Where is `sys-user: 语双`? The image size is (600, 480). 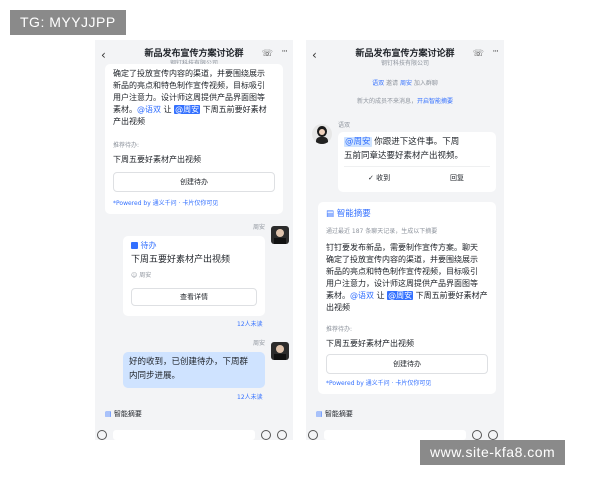 sys-user: 语双 is located at coordinates (378, 83).